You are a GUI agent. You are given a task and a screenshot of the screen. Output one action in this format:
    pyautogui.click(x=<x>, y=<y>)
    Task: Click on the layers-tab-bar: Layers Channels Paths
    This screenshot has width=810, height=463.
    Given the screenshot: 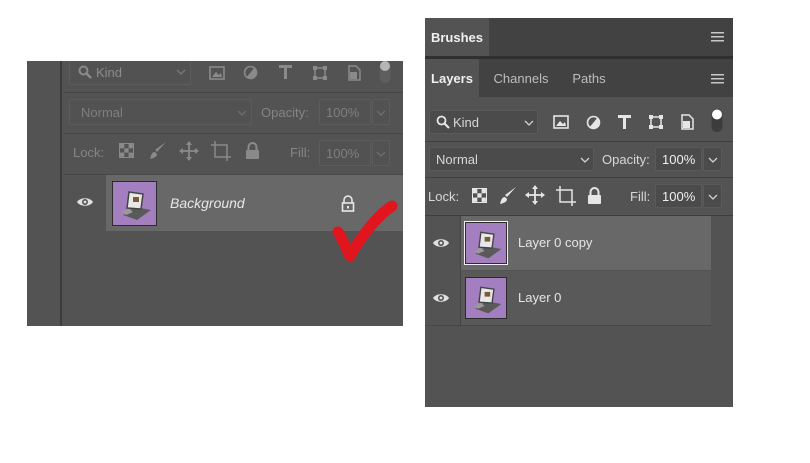 What is the action you would take?
    pyautogui.click(x=579, y=78)
    